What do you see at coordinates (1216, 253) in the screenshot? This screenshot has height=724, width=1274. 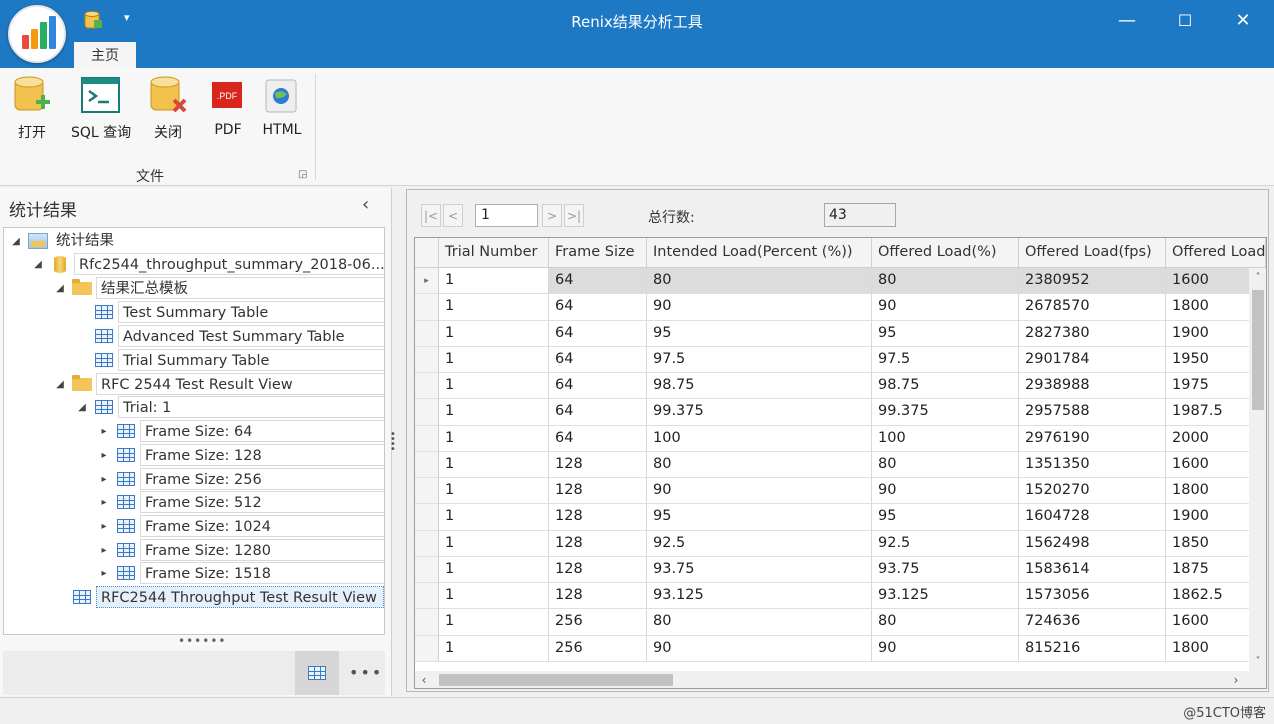 I see `column-header-offered-load-more: Offered Load(` at bounding box center [1216, 253].